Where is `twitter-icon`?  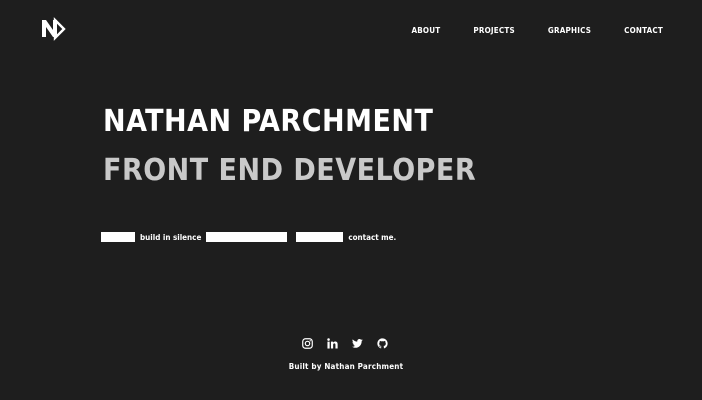
twitter-icon is located at coordinates (357, 343).